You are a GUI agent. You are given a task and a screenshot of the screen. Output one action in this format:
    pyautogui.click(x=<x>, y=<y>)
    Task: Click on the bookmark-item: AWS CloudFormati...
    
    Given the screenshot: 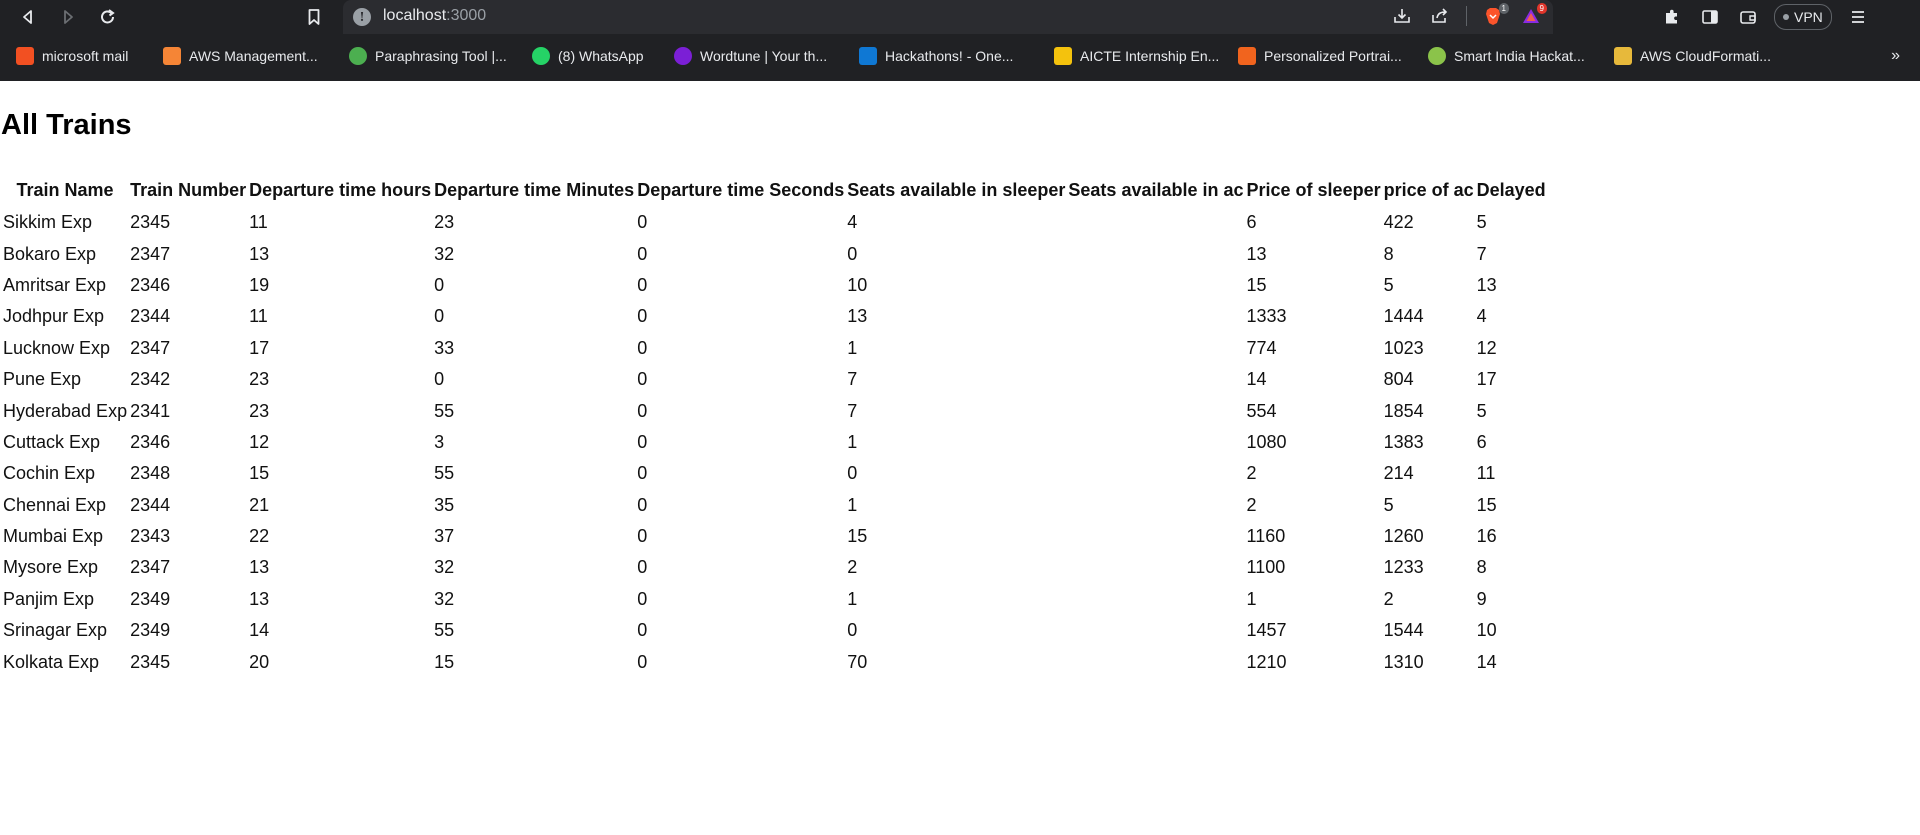 What is the action you would take?
    pyautogui.click(x=1692, y=56)
    